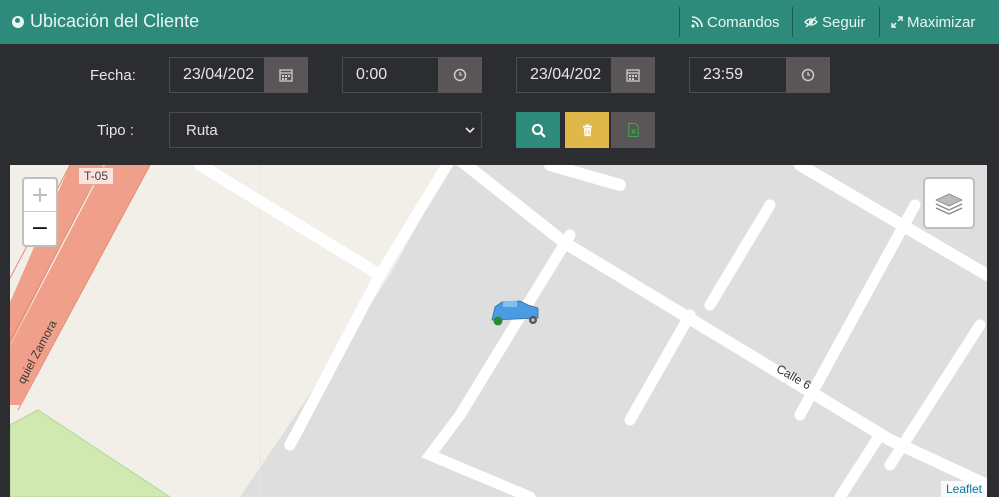 The width and height of the screenshot is (999, 497). Describe the element at coordinates (738, 75) in the screenshot. I see `time-to-input: 23:59` at that location.